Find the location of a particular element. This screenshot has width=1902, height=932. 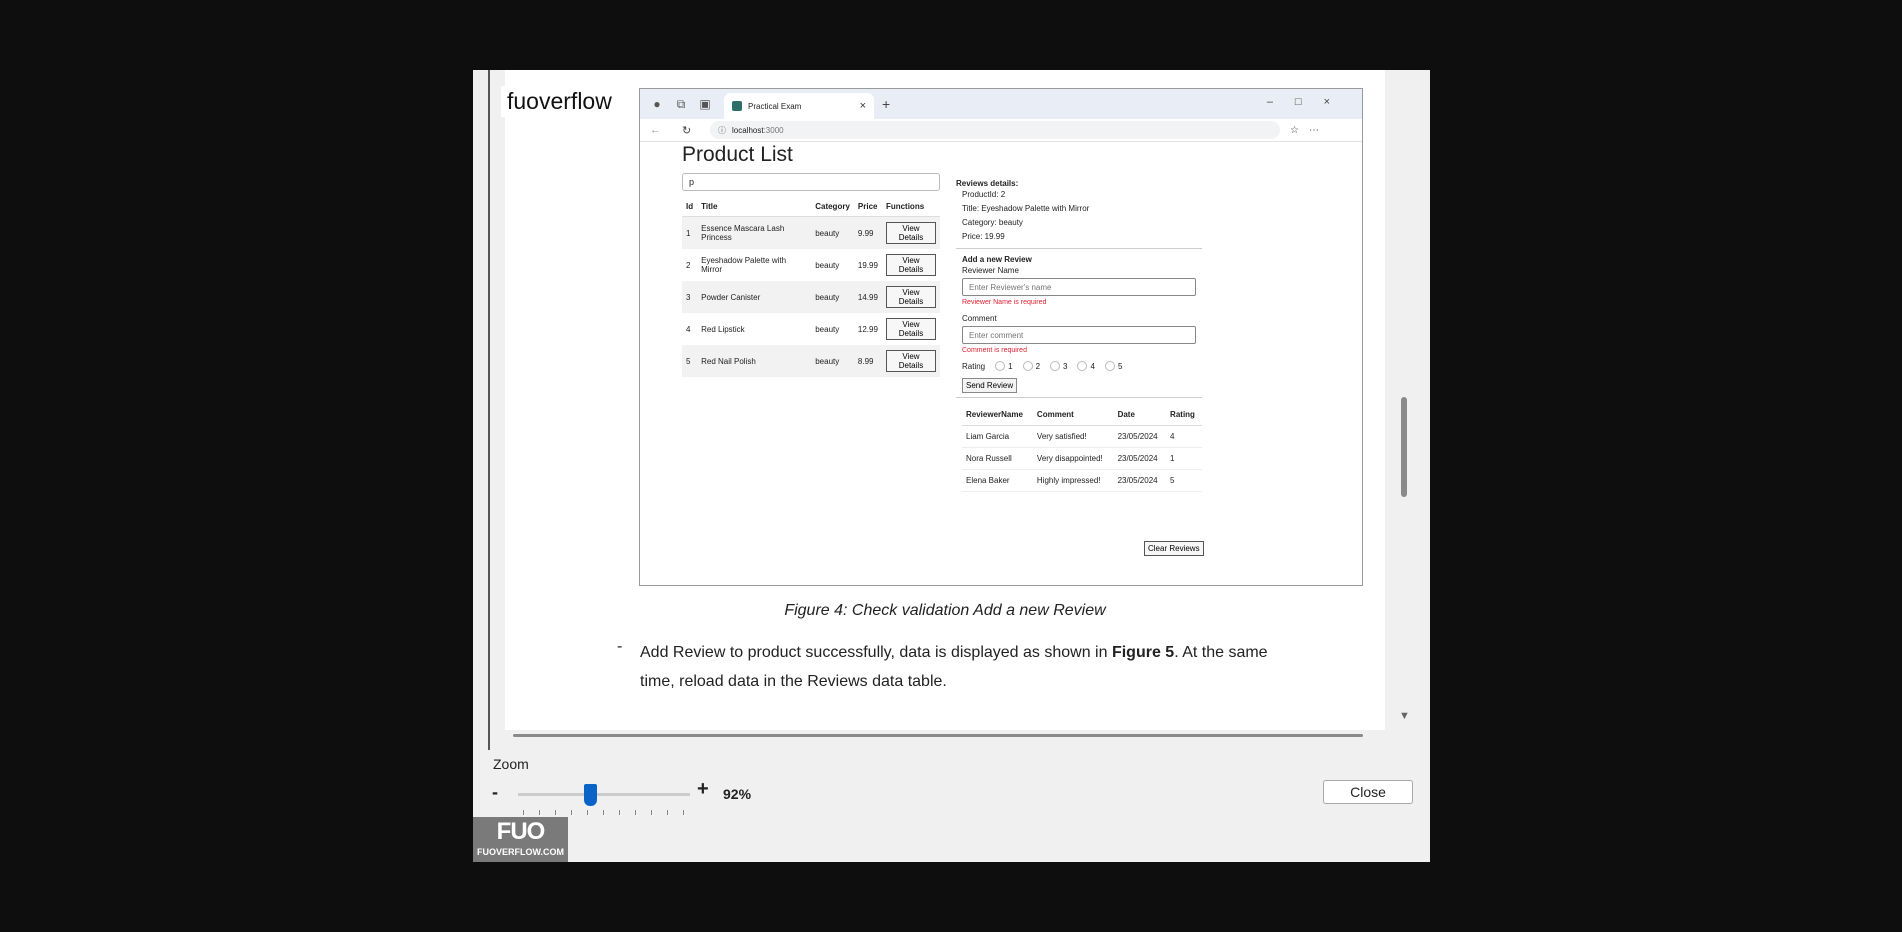

col-functions: Functions is located at coordinates (910, 207).